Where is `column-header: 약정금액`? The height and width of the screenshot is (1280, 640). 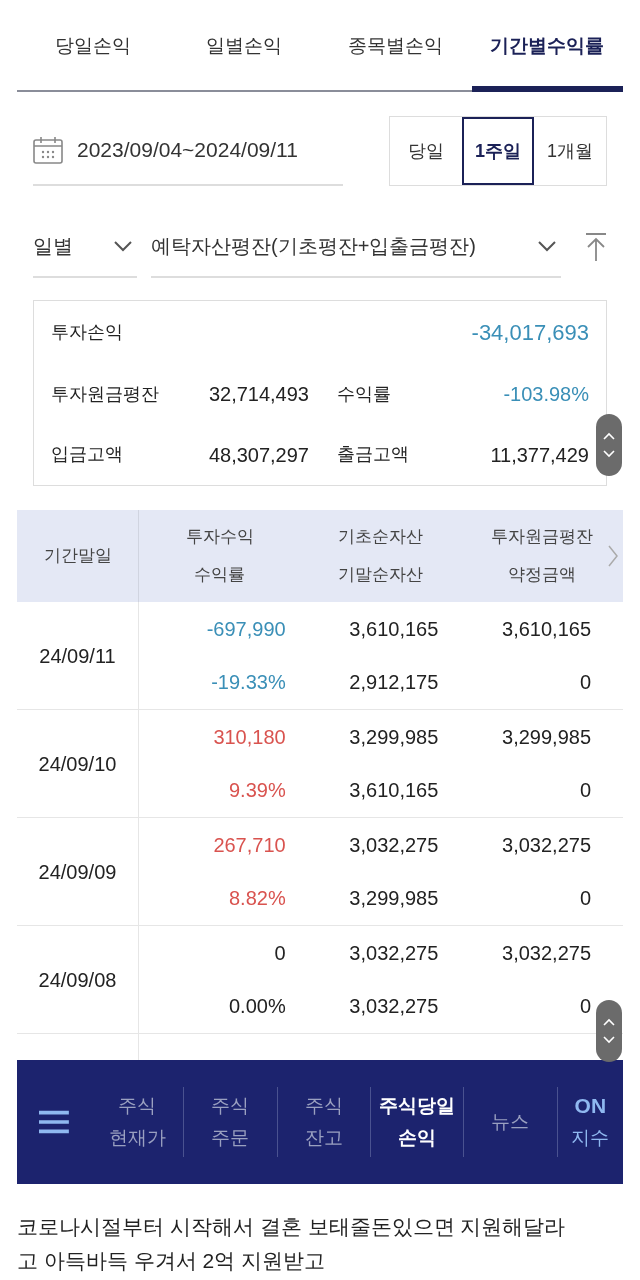 column-header: 약정금액 is located at coordinates (542, 575).